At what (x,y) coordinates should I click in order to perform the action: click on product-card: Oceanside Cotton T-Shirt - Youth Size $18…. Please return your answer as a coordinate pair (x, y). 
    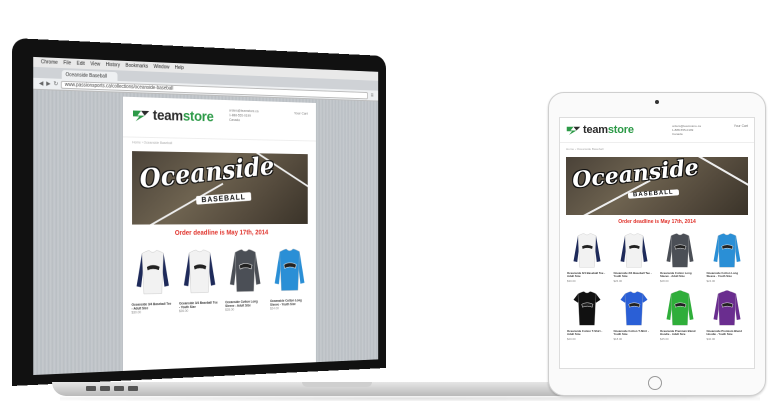
    Looking at the image, I should click on (634, 315).